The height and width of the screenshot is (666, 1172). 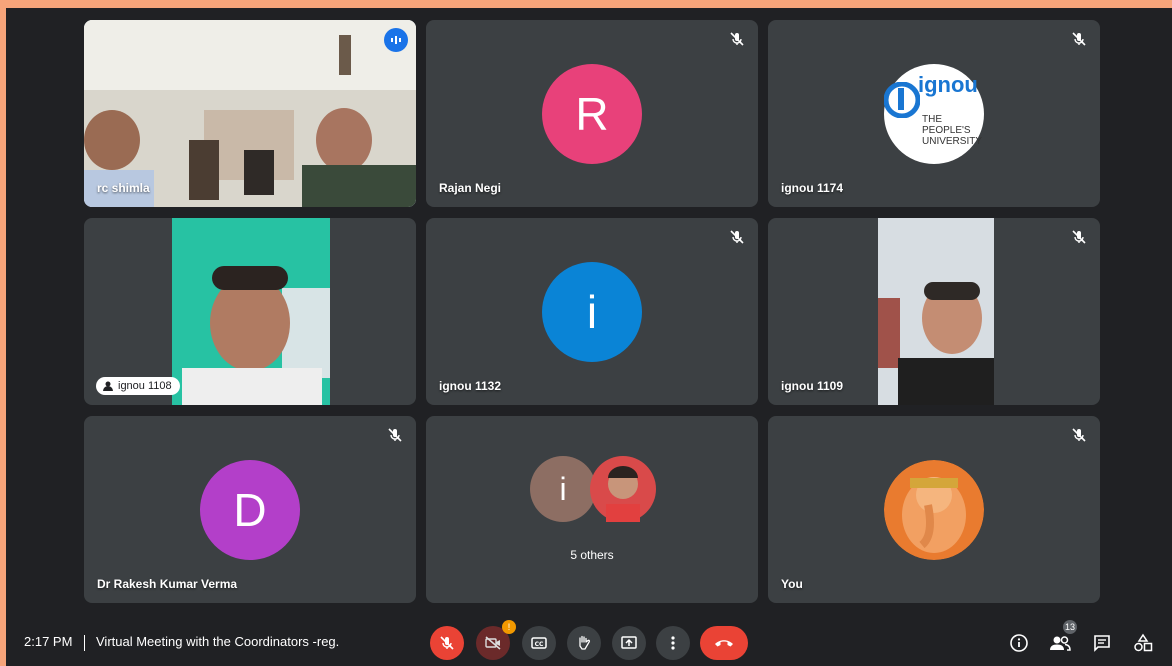 I want to click on ignou-logo-avatar: ignou THE PEOPLE'S UNIVERSITY, so click(x=934, y=113).